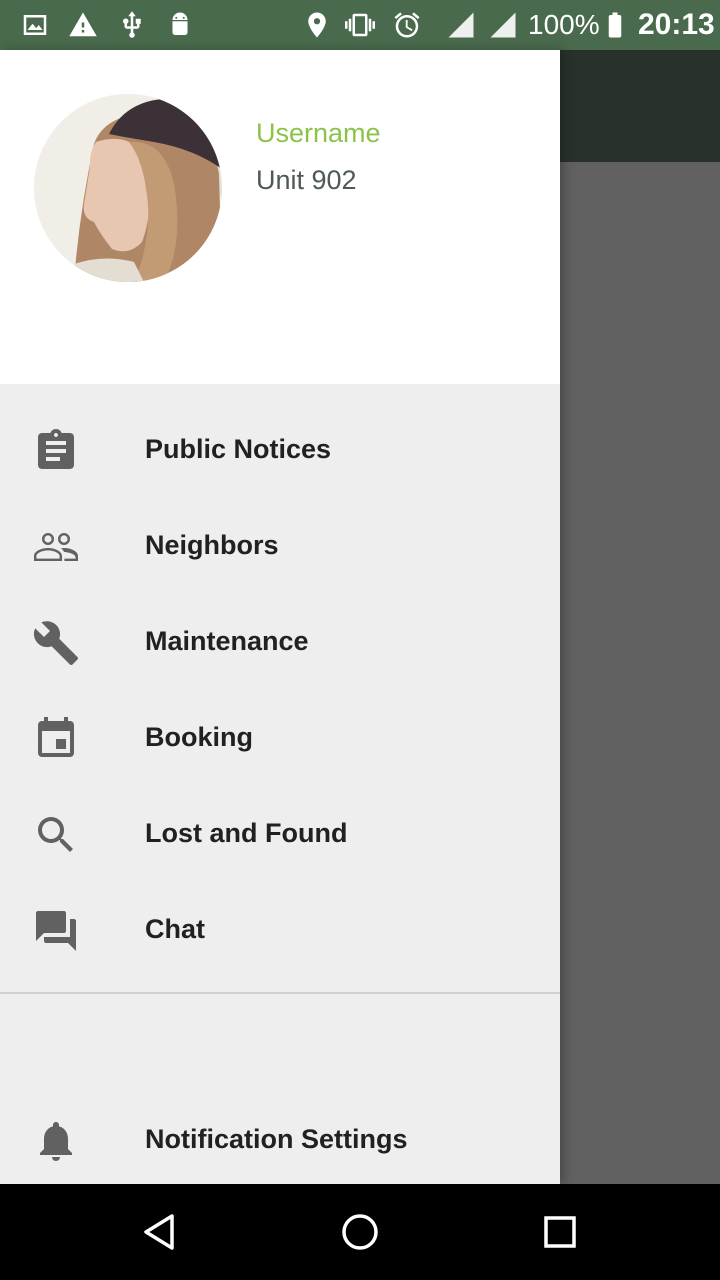 This screenshot has width=720, height=1280. What do you see at coordinates (317, 25) in the screenshot?
I see `location-icon` at bounding box center [317, 25].